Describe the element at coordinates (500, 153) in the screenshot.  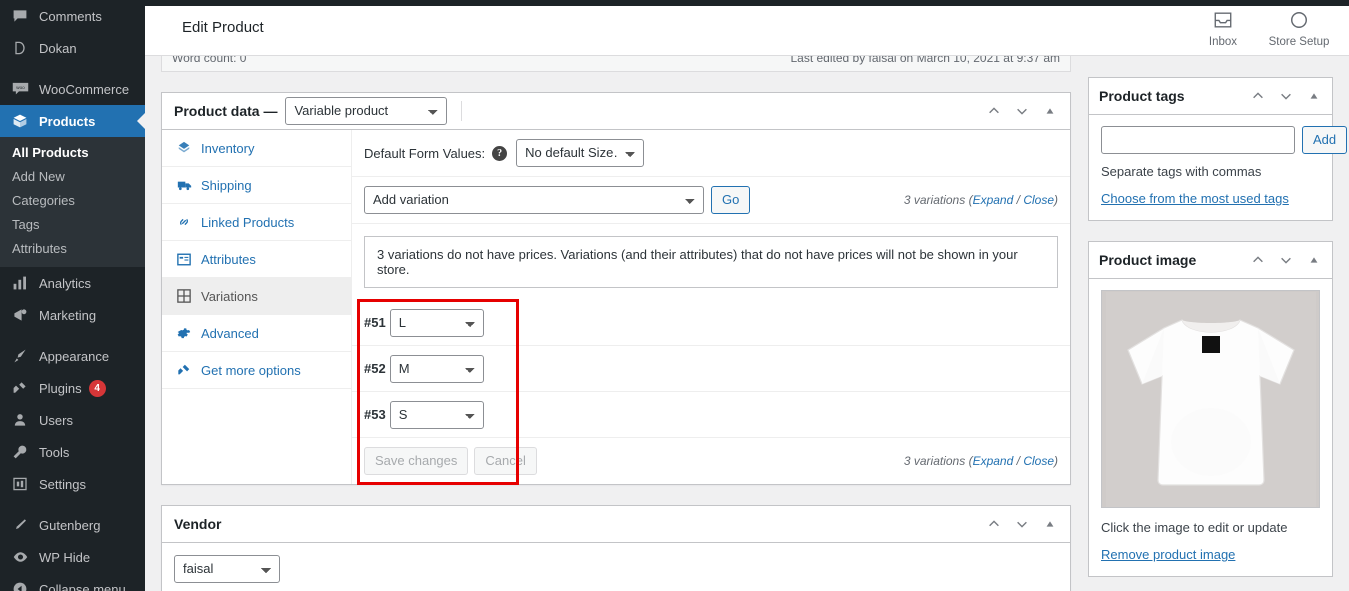
I see `help-icon: ?` at that location.